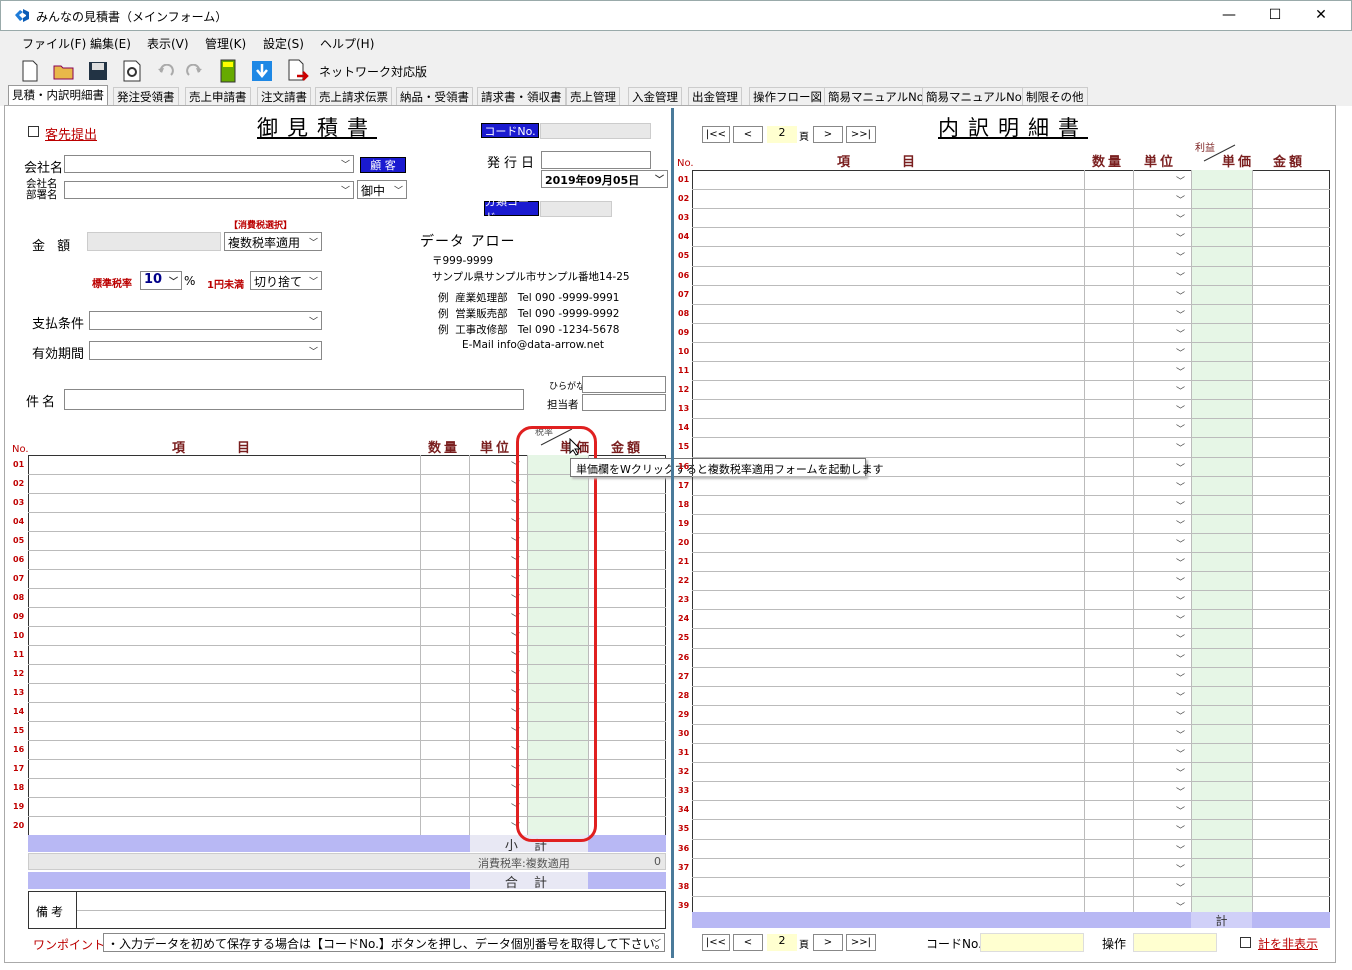  Describe the element at coordinates (521, 96) in the screenshot. I see `tab-7: 請求書・領収書` at that location.